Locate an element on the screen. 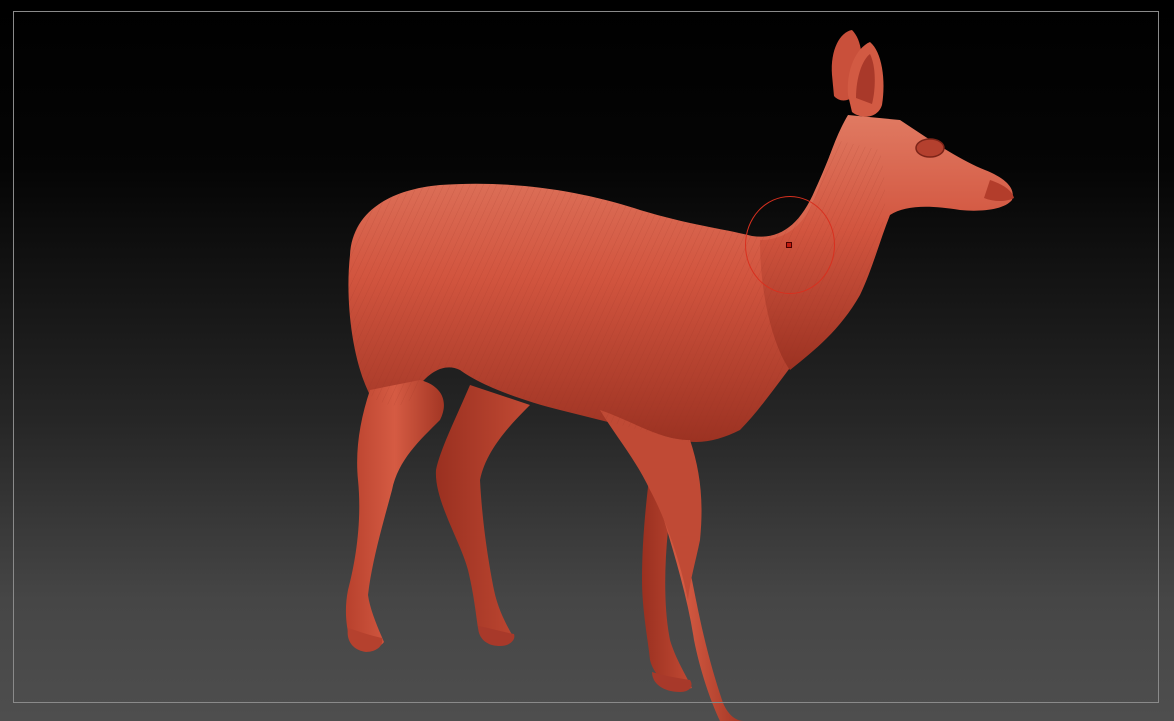 The width and height of the screenshot is (1174, 721). deer-eye is located at coordinates (930, 148).